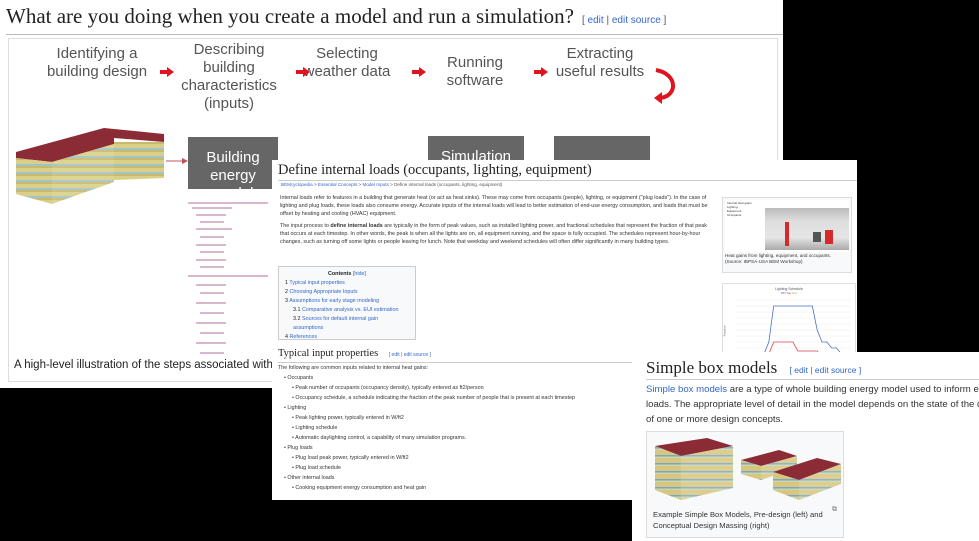 The image size is (979, 541). Describe the element at coordinates (337, 184) in the screenshot. I see `breadcrumb-link: Essential Concepts` at that location.